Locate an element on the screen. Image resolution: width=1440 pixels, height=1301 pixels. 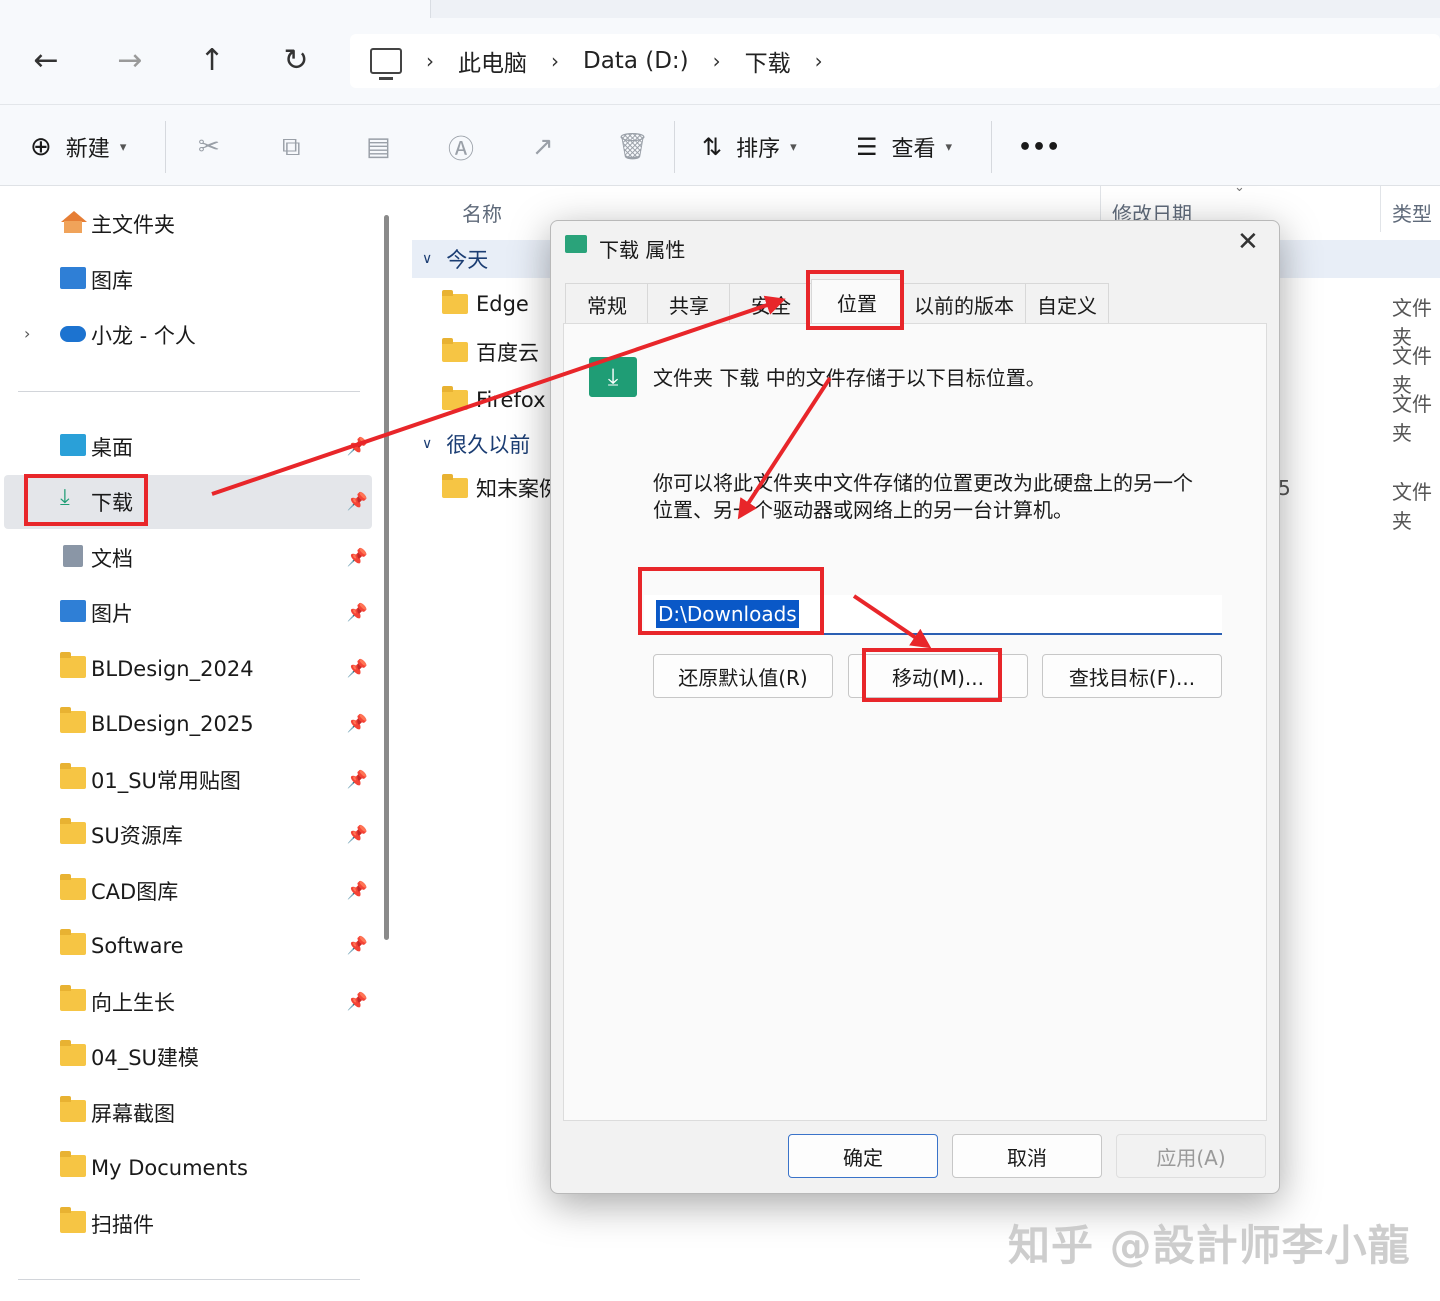
arrow-to-path is located at coordinates (784, 448).